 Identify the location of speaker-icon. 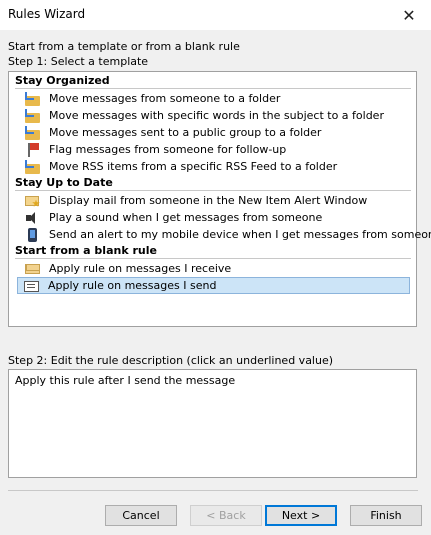
(33, 218).